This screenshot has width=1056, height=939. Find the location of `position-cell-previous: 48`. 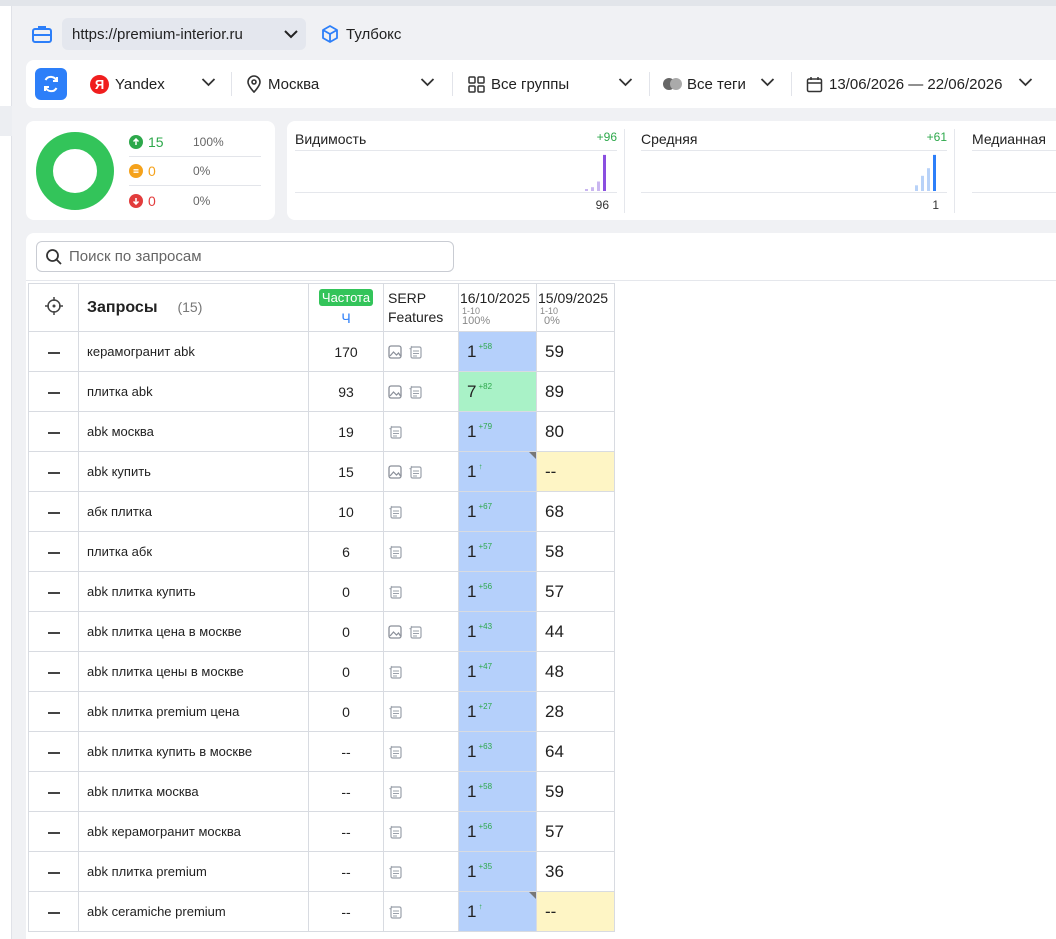

position-cell-previous: 48 is located at coordinates (575, 671).